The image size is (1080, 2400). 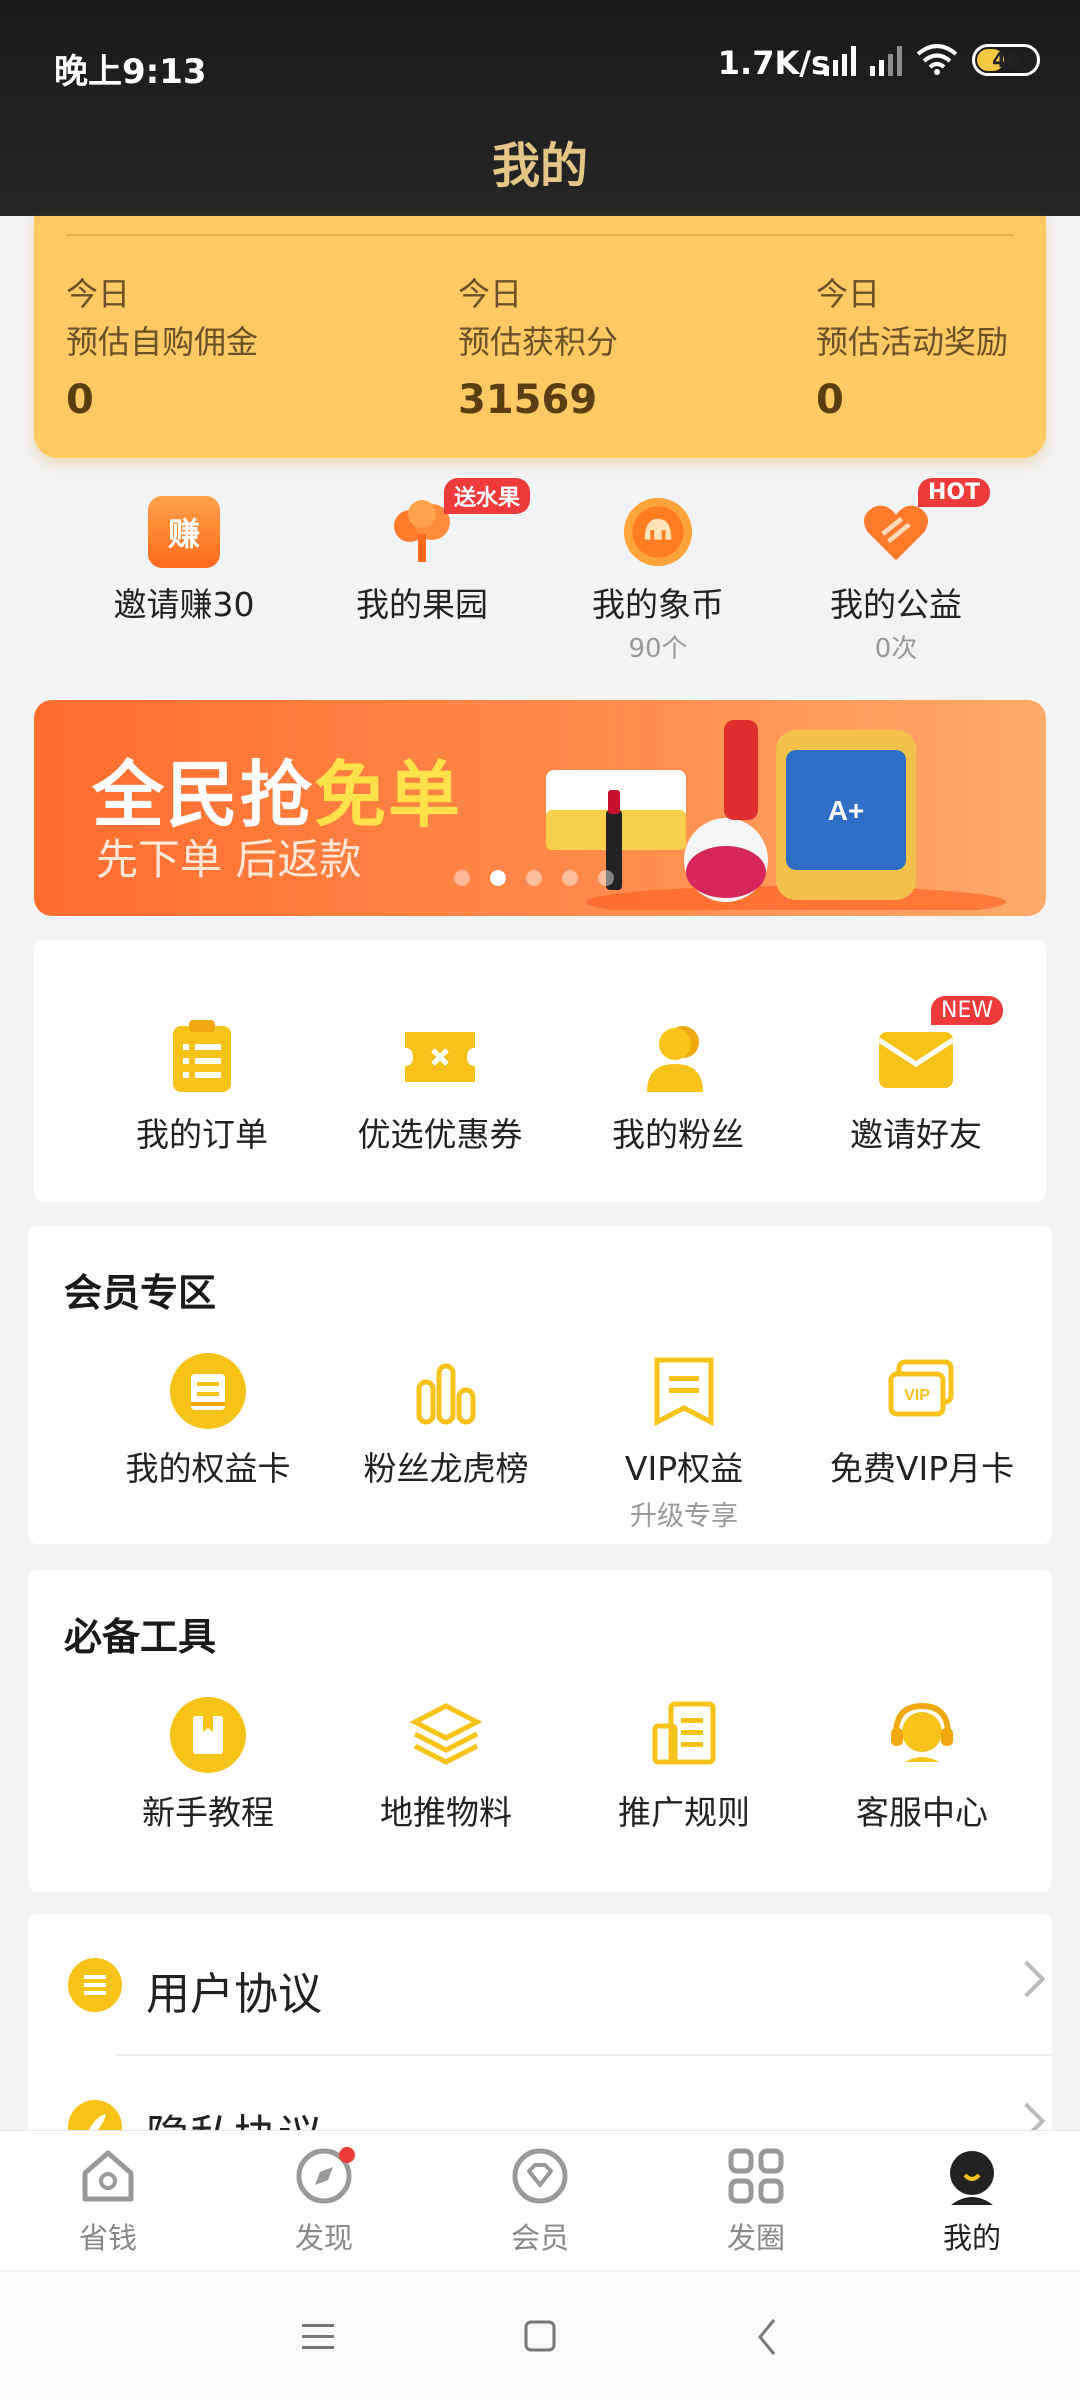 What do you see at coordinates (684, 1765) in the screenshot?
I see `promo-rules-button: 推广规则` at bounding box center [684, 1765].